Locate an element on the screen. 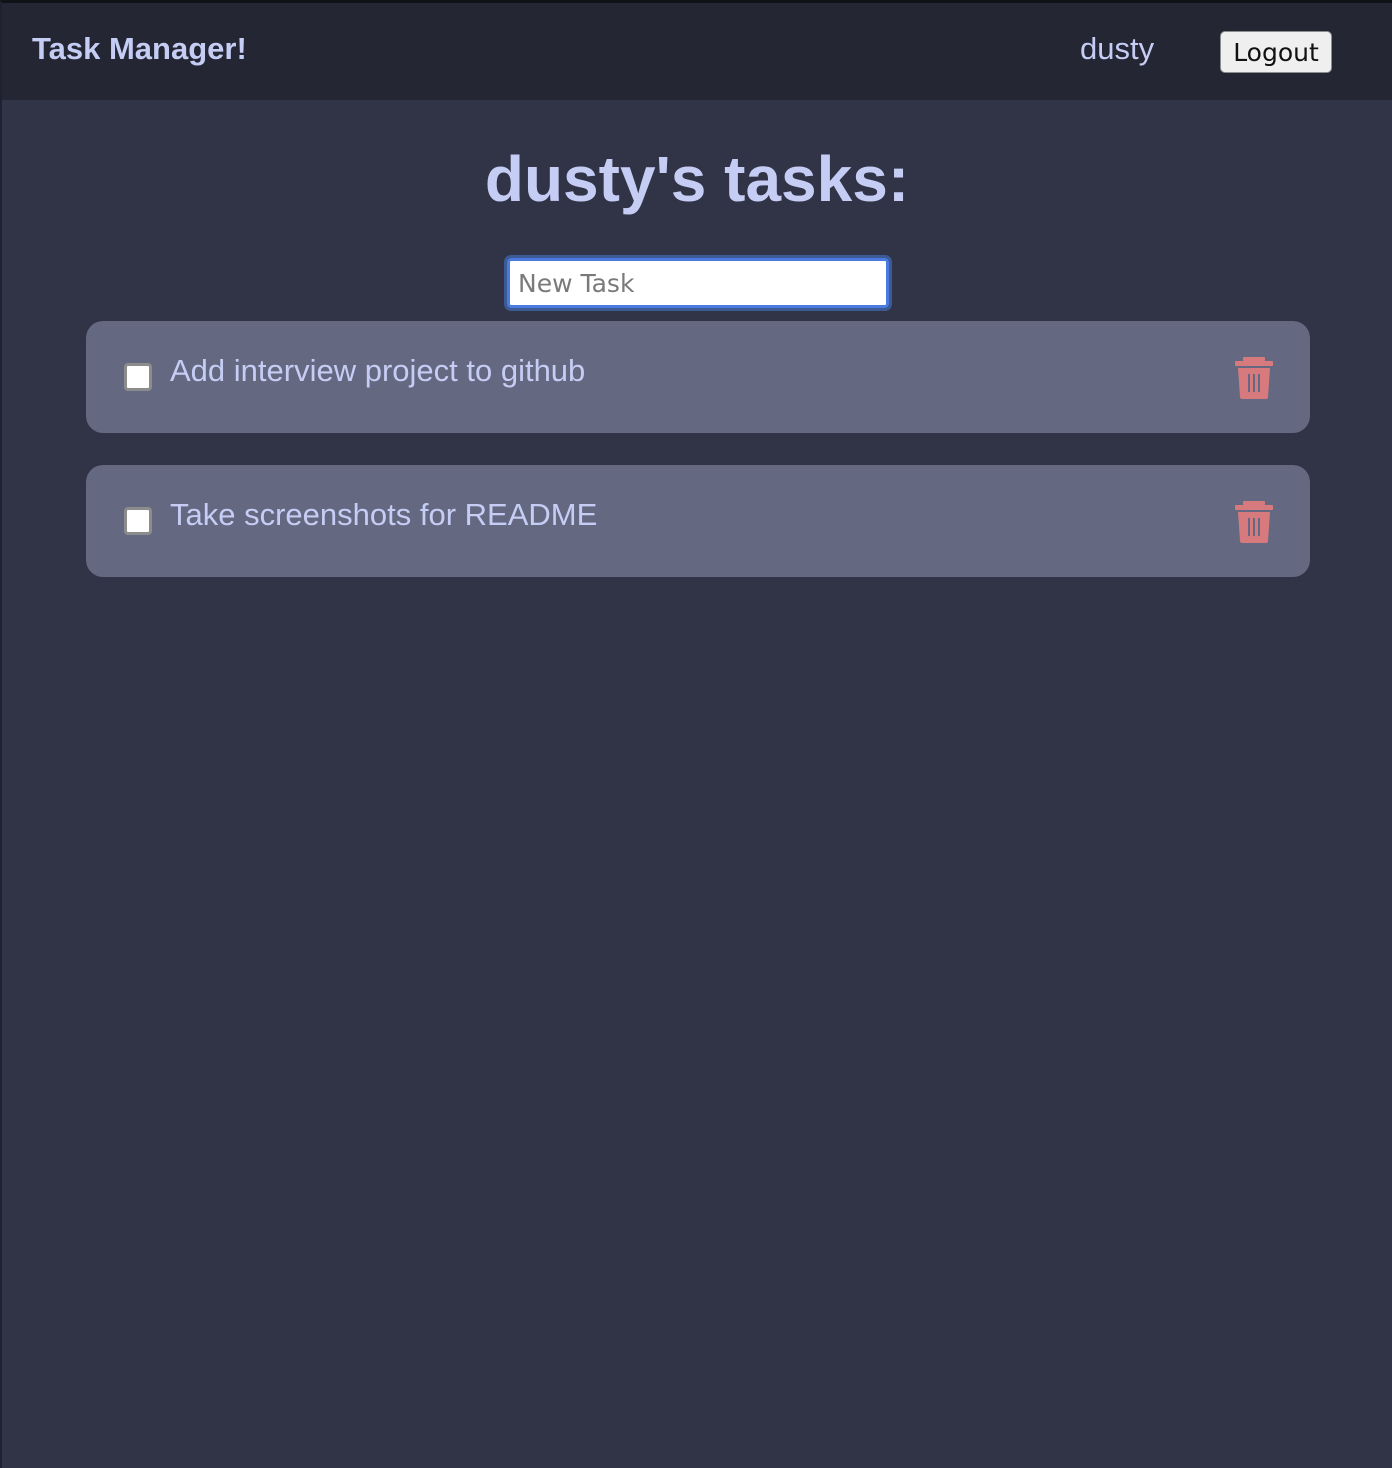 The height and width of the screenshot is (1468, 1392). new-task-input is located at coordinates (698, 283).